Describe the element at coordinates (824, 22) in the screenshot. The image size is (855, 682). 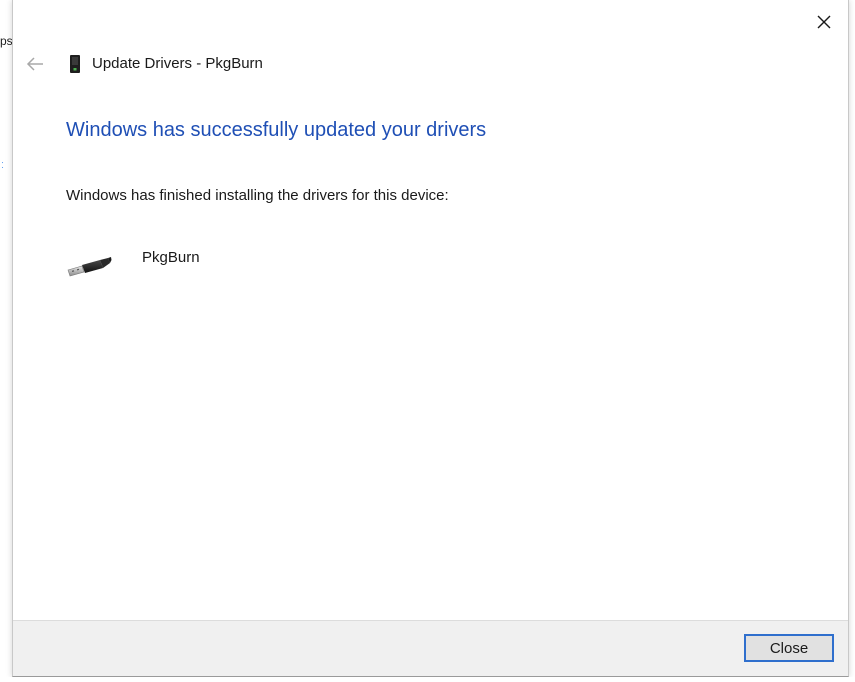
I see `close-icon` at that location.